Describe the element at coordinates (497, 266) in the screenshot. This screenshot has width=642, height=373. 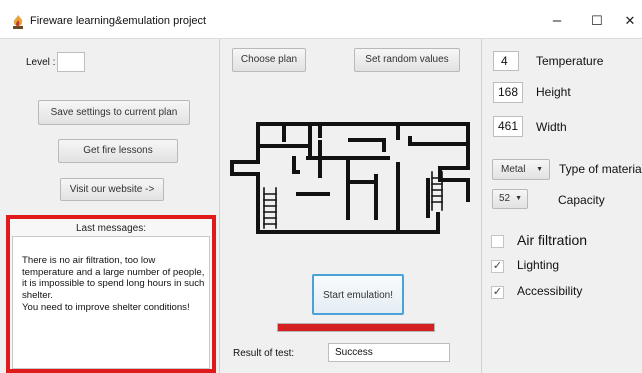
I see `lighting-checkbox: ✓` at that location.